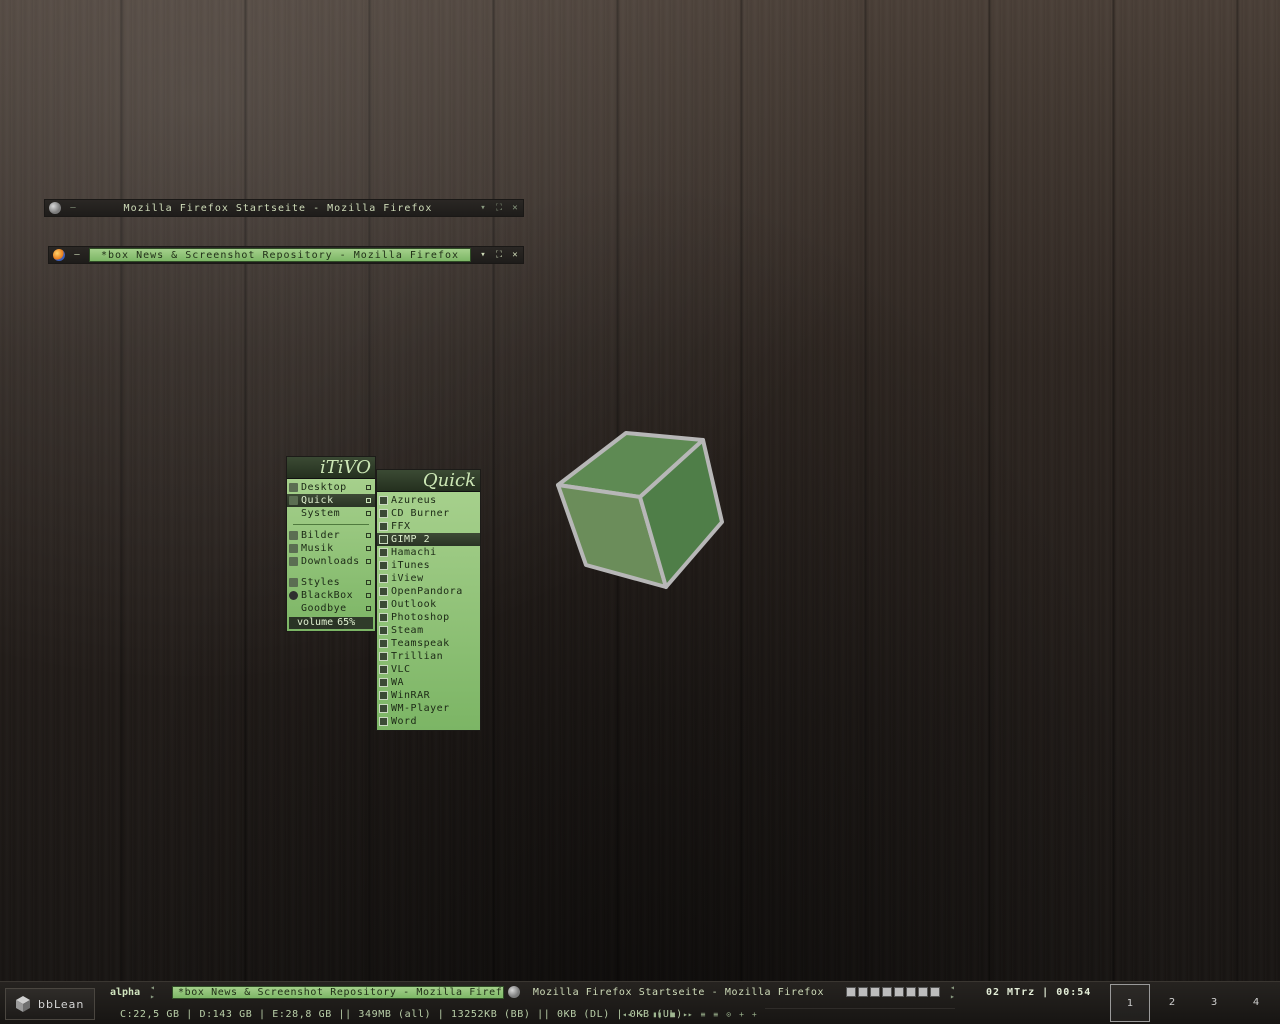 Image resolution: width=1280 pixels, height=1024 pixels. Describe the element at coordinates (407, 630) in the screenshot. I see `quick-item-label: Steam` at that location.